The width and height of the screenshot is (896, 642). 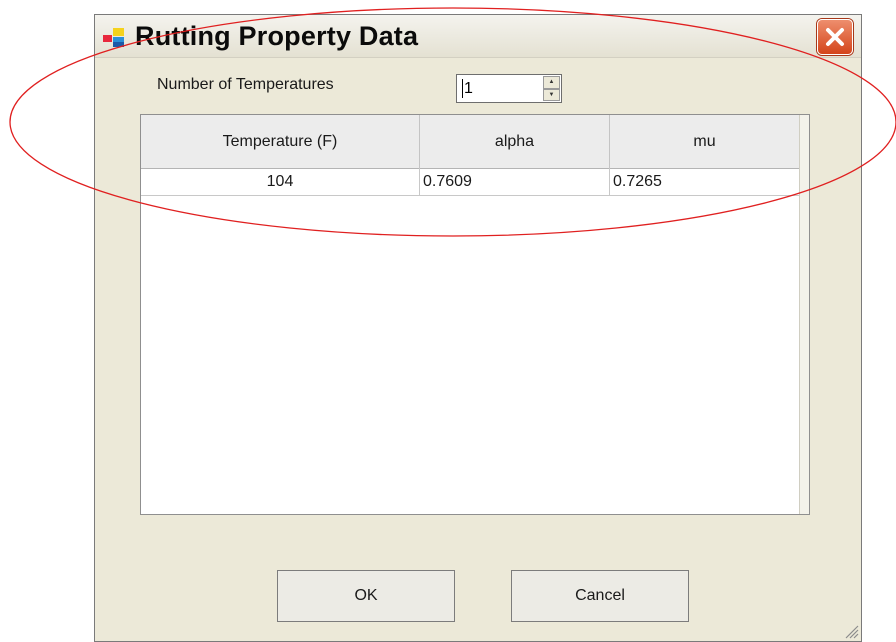 What do you see at coordinates (478, 36) in the screenshot?
I see `title-bar: Rutting Property Data` at bounding box center [478, 36].